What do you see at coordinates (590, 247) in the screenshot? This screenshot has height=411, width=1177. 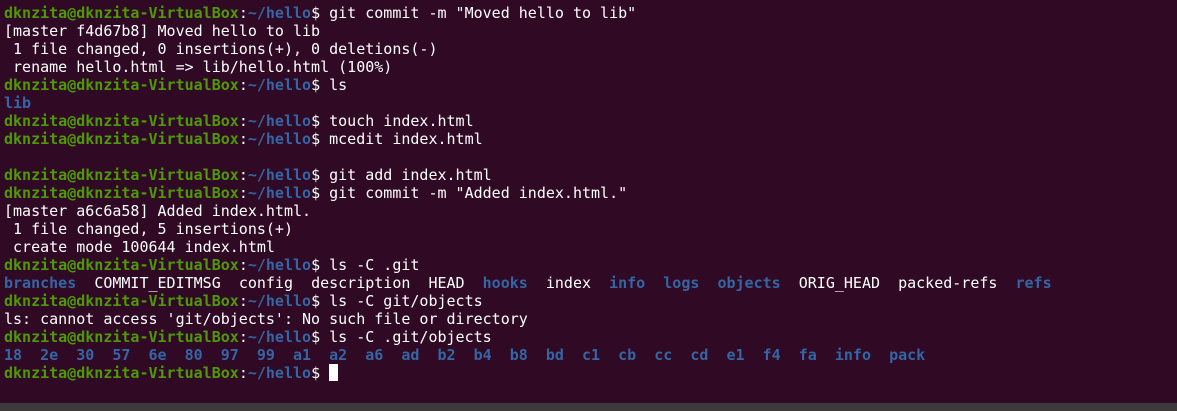 I see `output-line: create mode 100644 index.html` at bounding box center [590, 247].